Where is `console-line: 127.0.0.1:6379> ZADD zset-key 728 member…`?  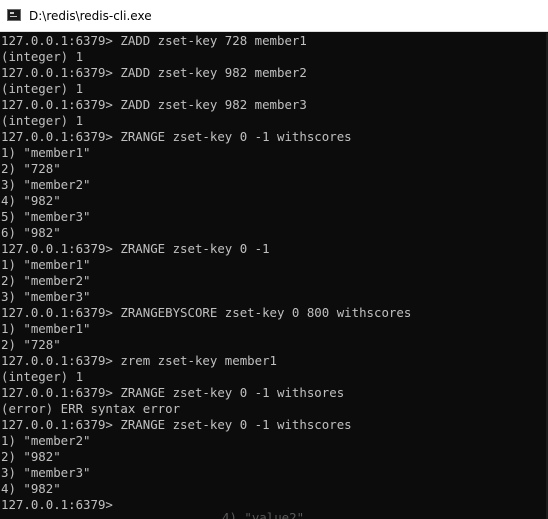 console-line: 127.0.0.1:6379> ZADD zset-key 728 member… is located at coordinates (154, 40).